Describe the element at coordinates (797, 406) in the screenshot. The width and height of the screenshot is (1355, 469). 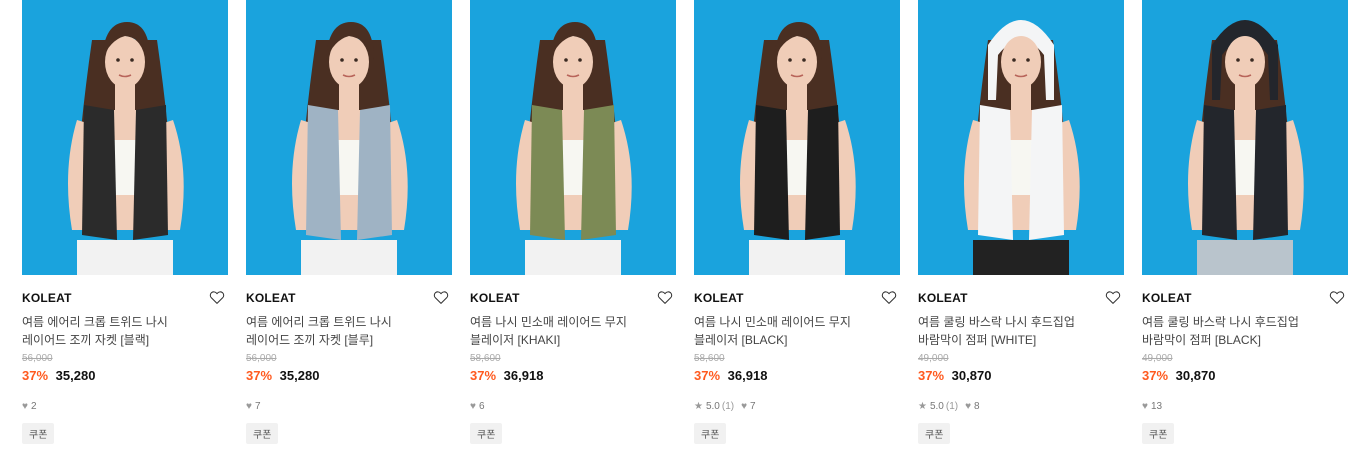
I see `product-meta: ★ 5.0 (1) ♥ 7` at that location.